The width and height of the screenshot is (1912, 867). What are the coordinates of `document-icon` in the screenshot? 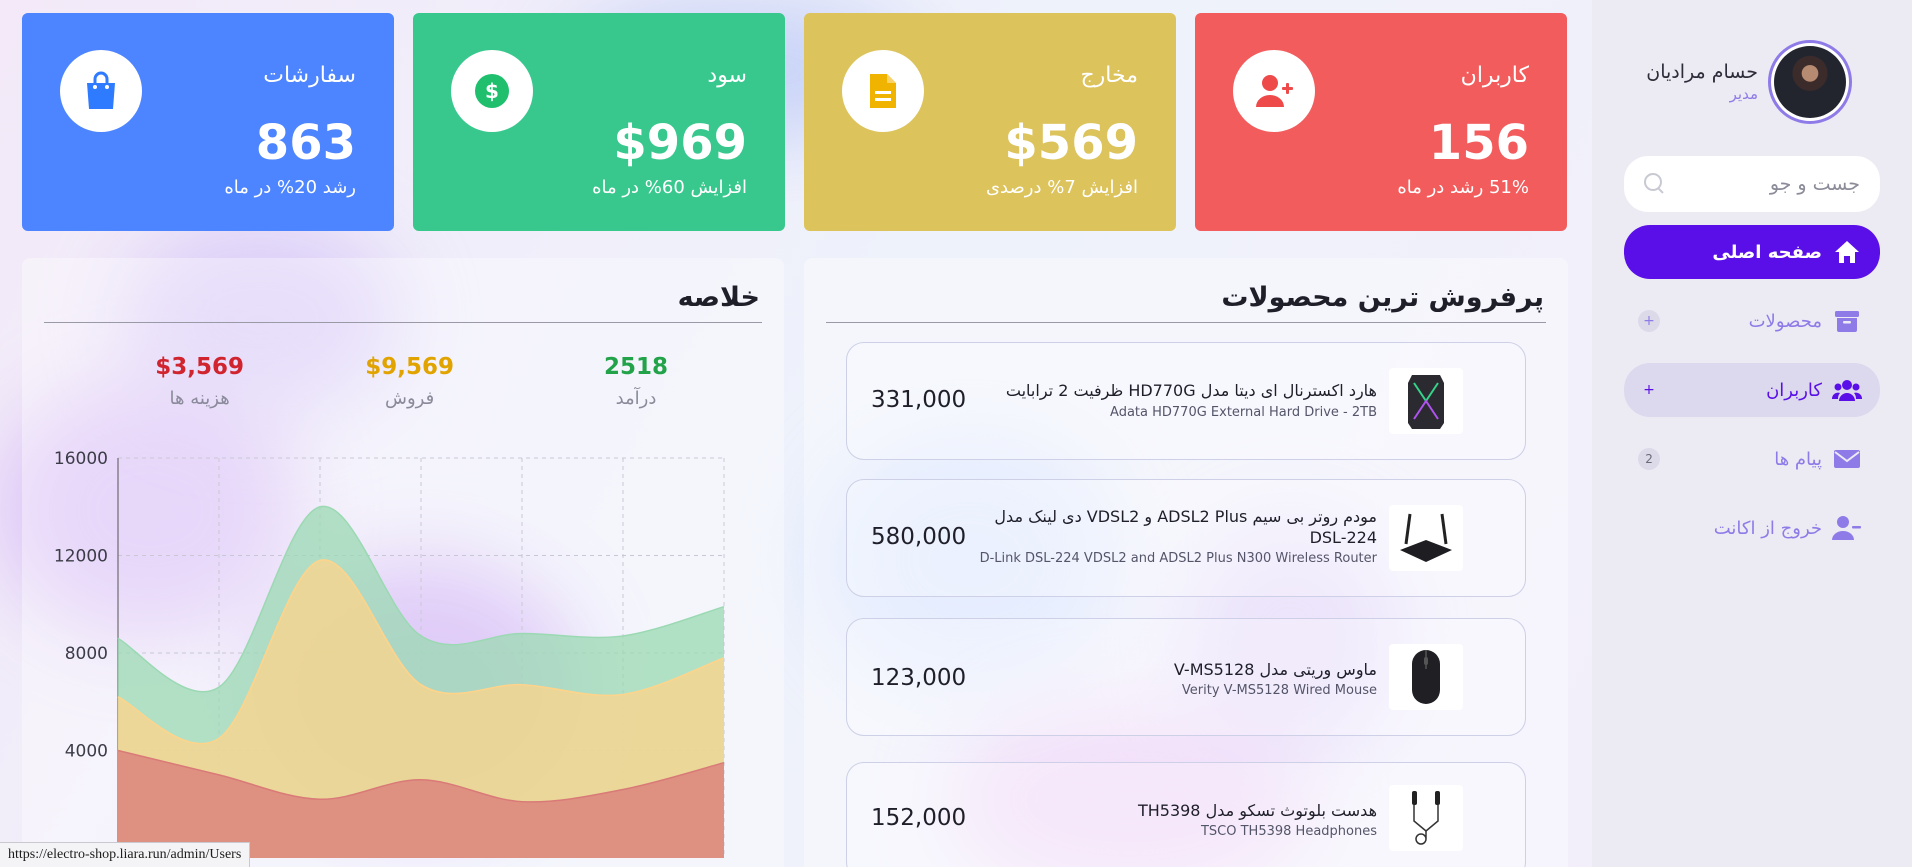 It's located at (883, 91).